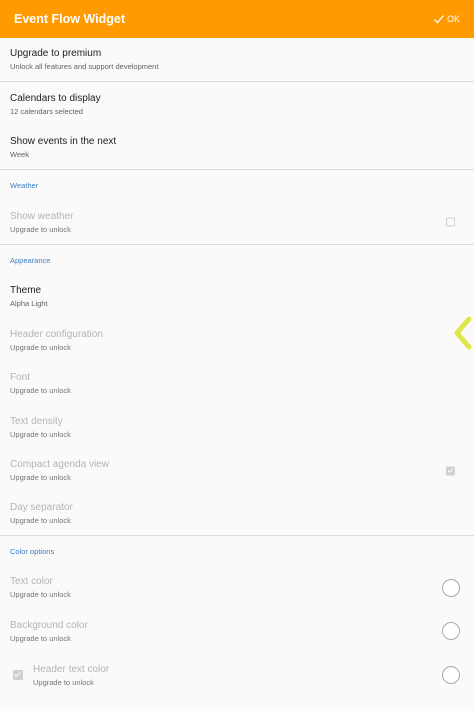  Describe the element at coordinates (237, 19) in the screenshot. I see `app-bar: Event Flow Widget OK` at that location.